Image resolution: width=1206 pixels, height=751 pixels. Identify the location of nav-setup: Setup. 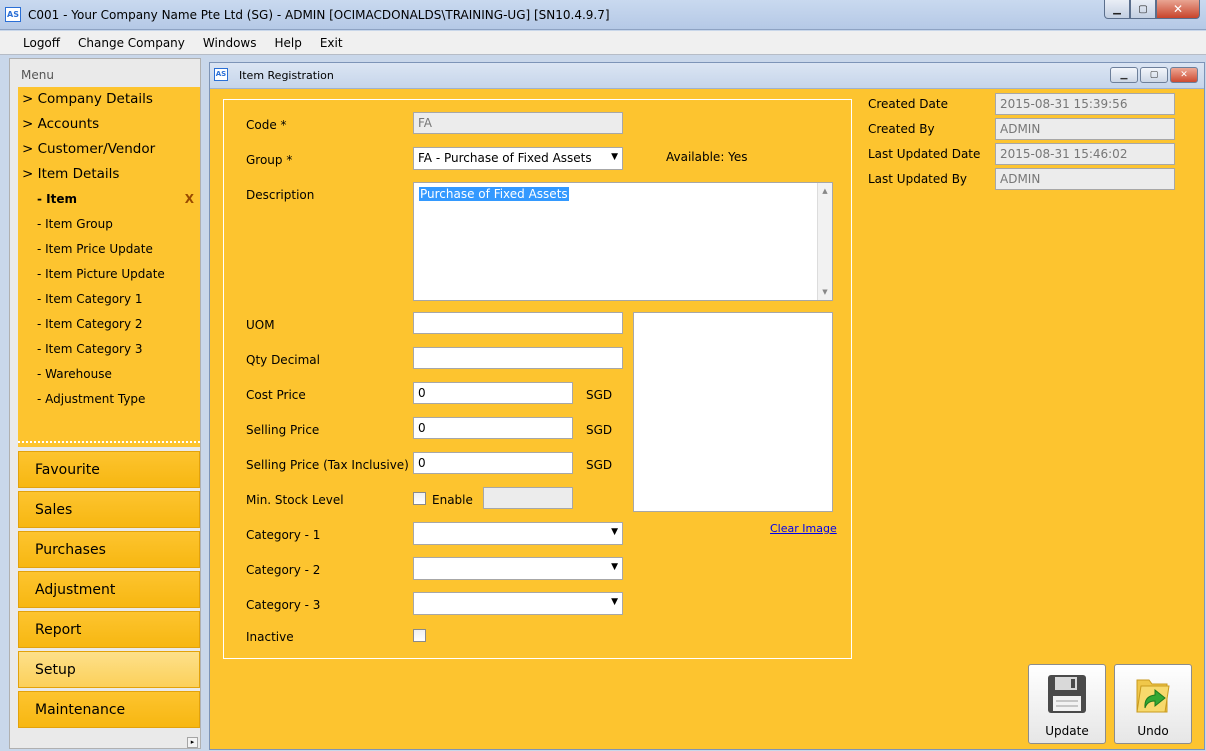
(109, 669).